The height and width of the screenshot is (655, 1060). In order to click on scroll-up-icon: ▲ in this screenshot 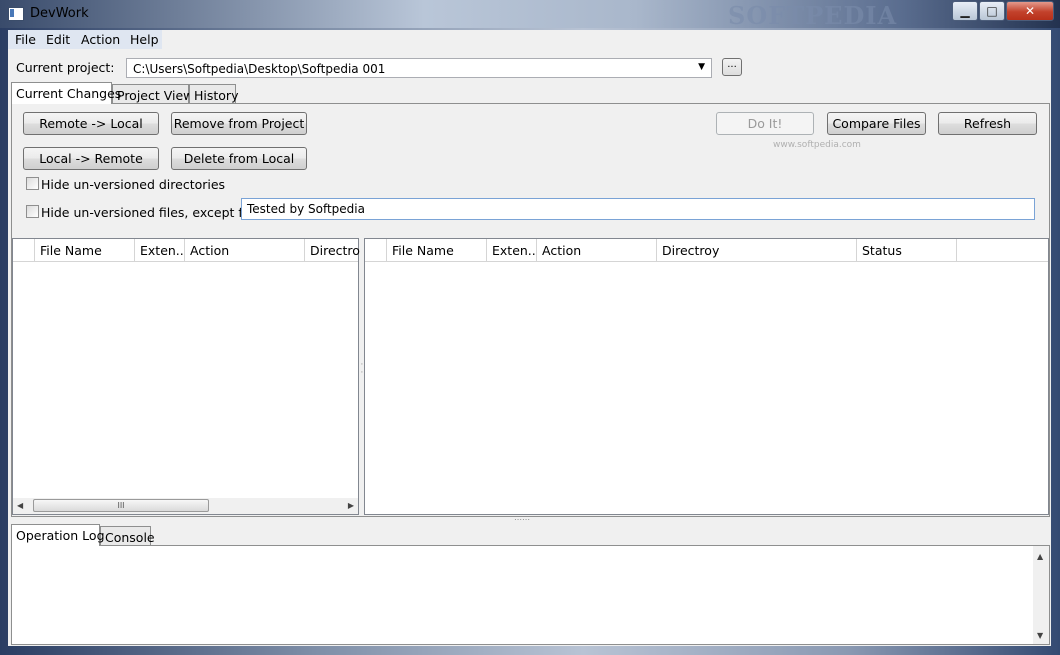, I will do `click(1040, 556)`.